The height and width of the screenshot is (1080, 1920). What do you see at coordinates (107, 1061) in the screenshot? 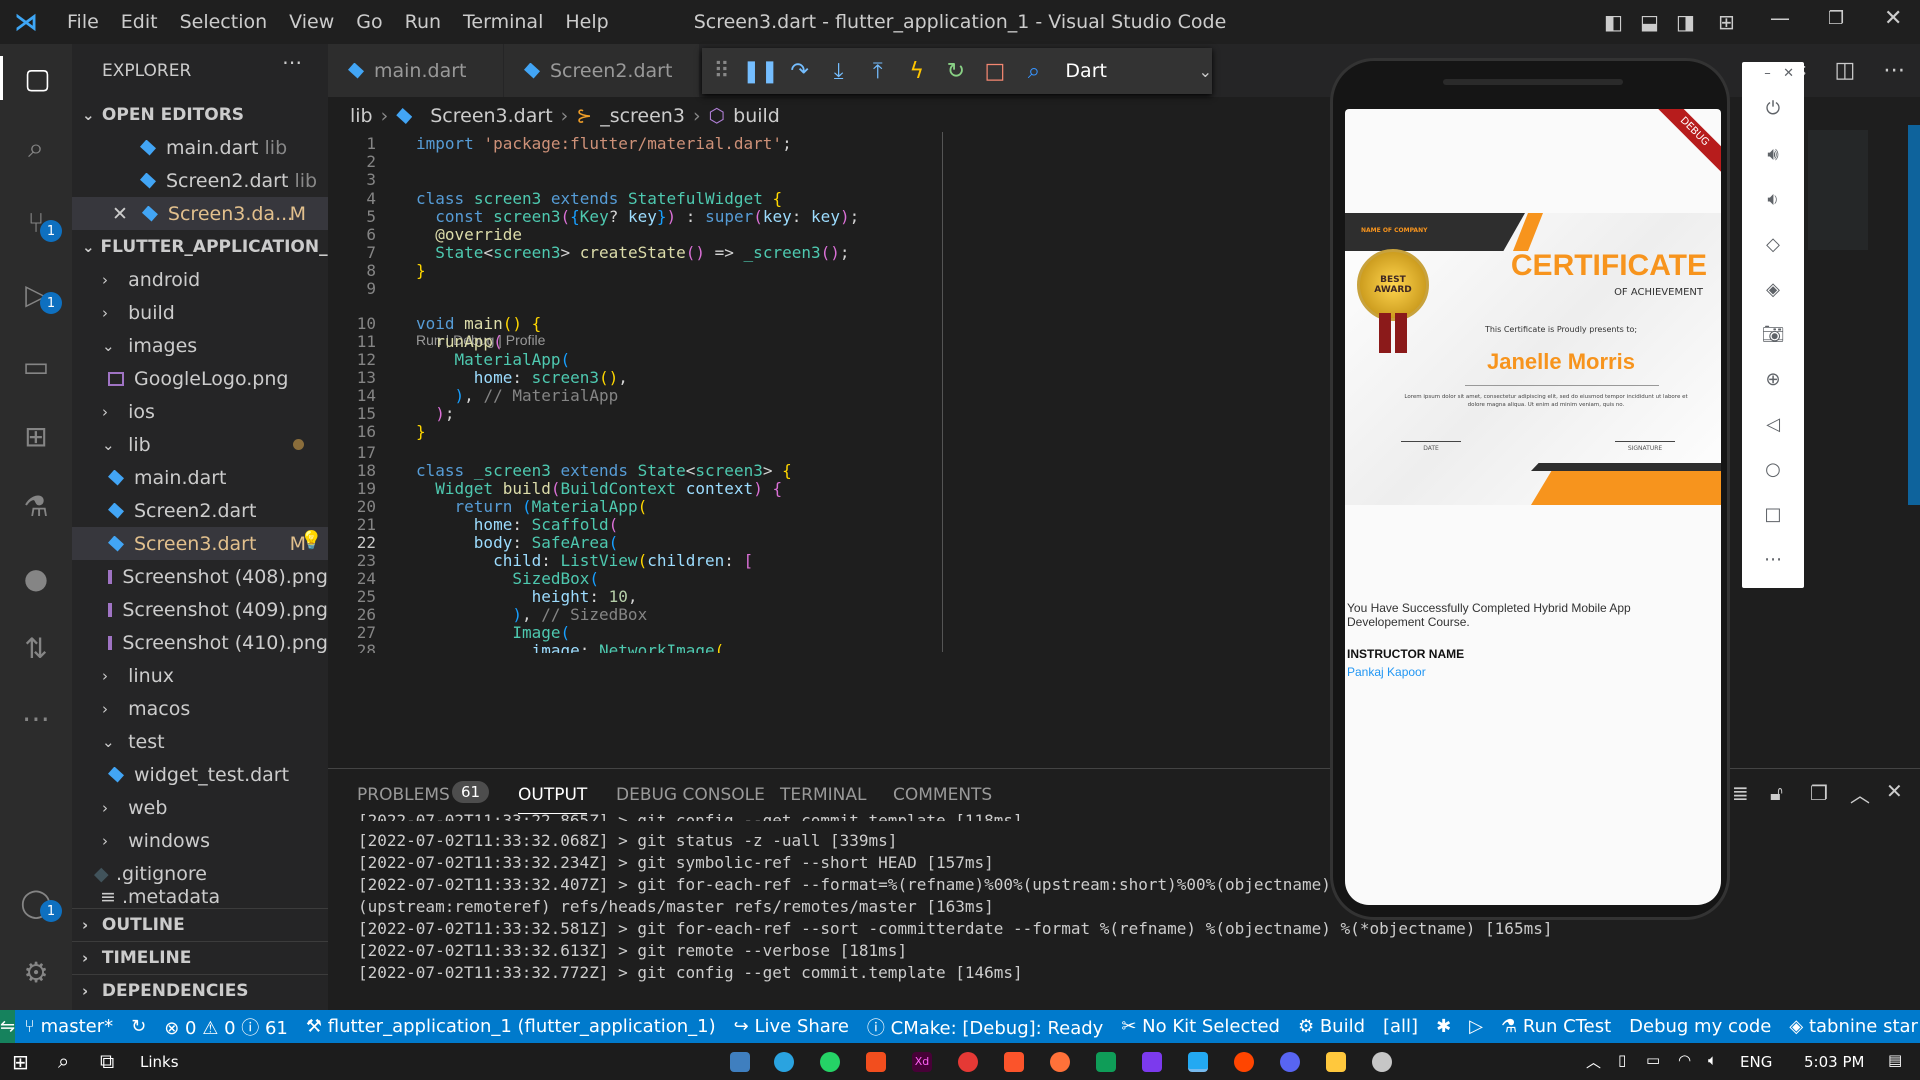
I see `task-view-icon: ⧉` at bounding box center [107, 1061].